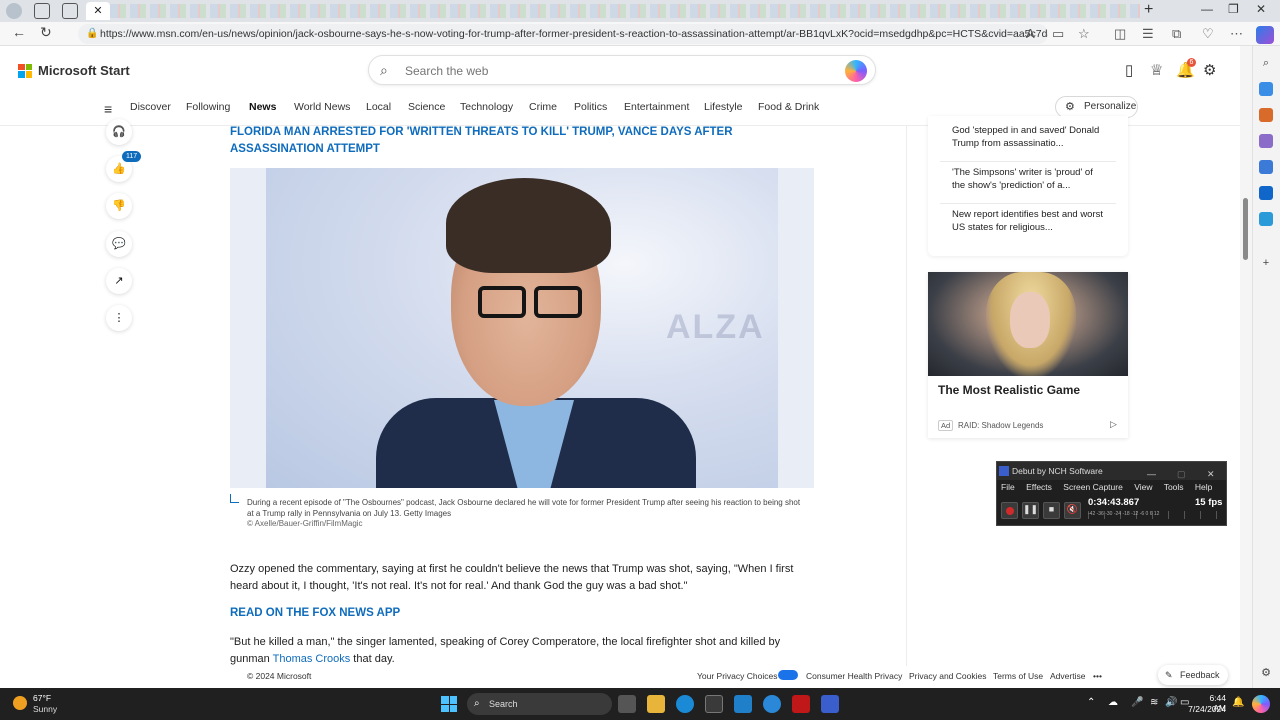 Image resolution: width=1280 pixels, height=720 pixels. What do you see at coordinates (772, 704) in the screenshot?
I see `app-globe-icon` at bounding box center [772, 704].